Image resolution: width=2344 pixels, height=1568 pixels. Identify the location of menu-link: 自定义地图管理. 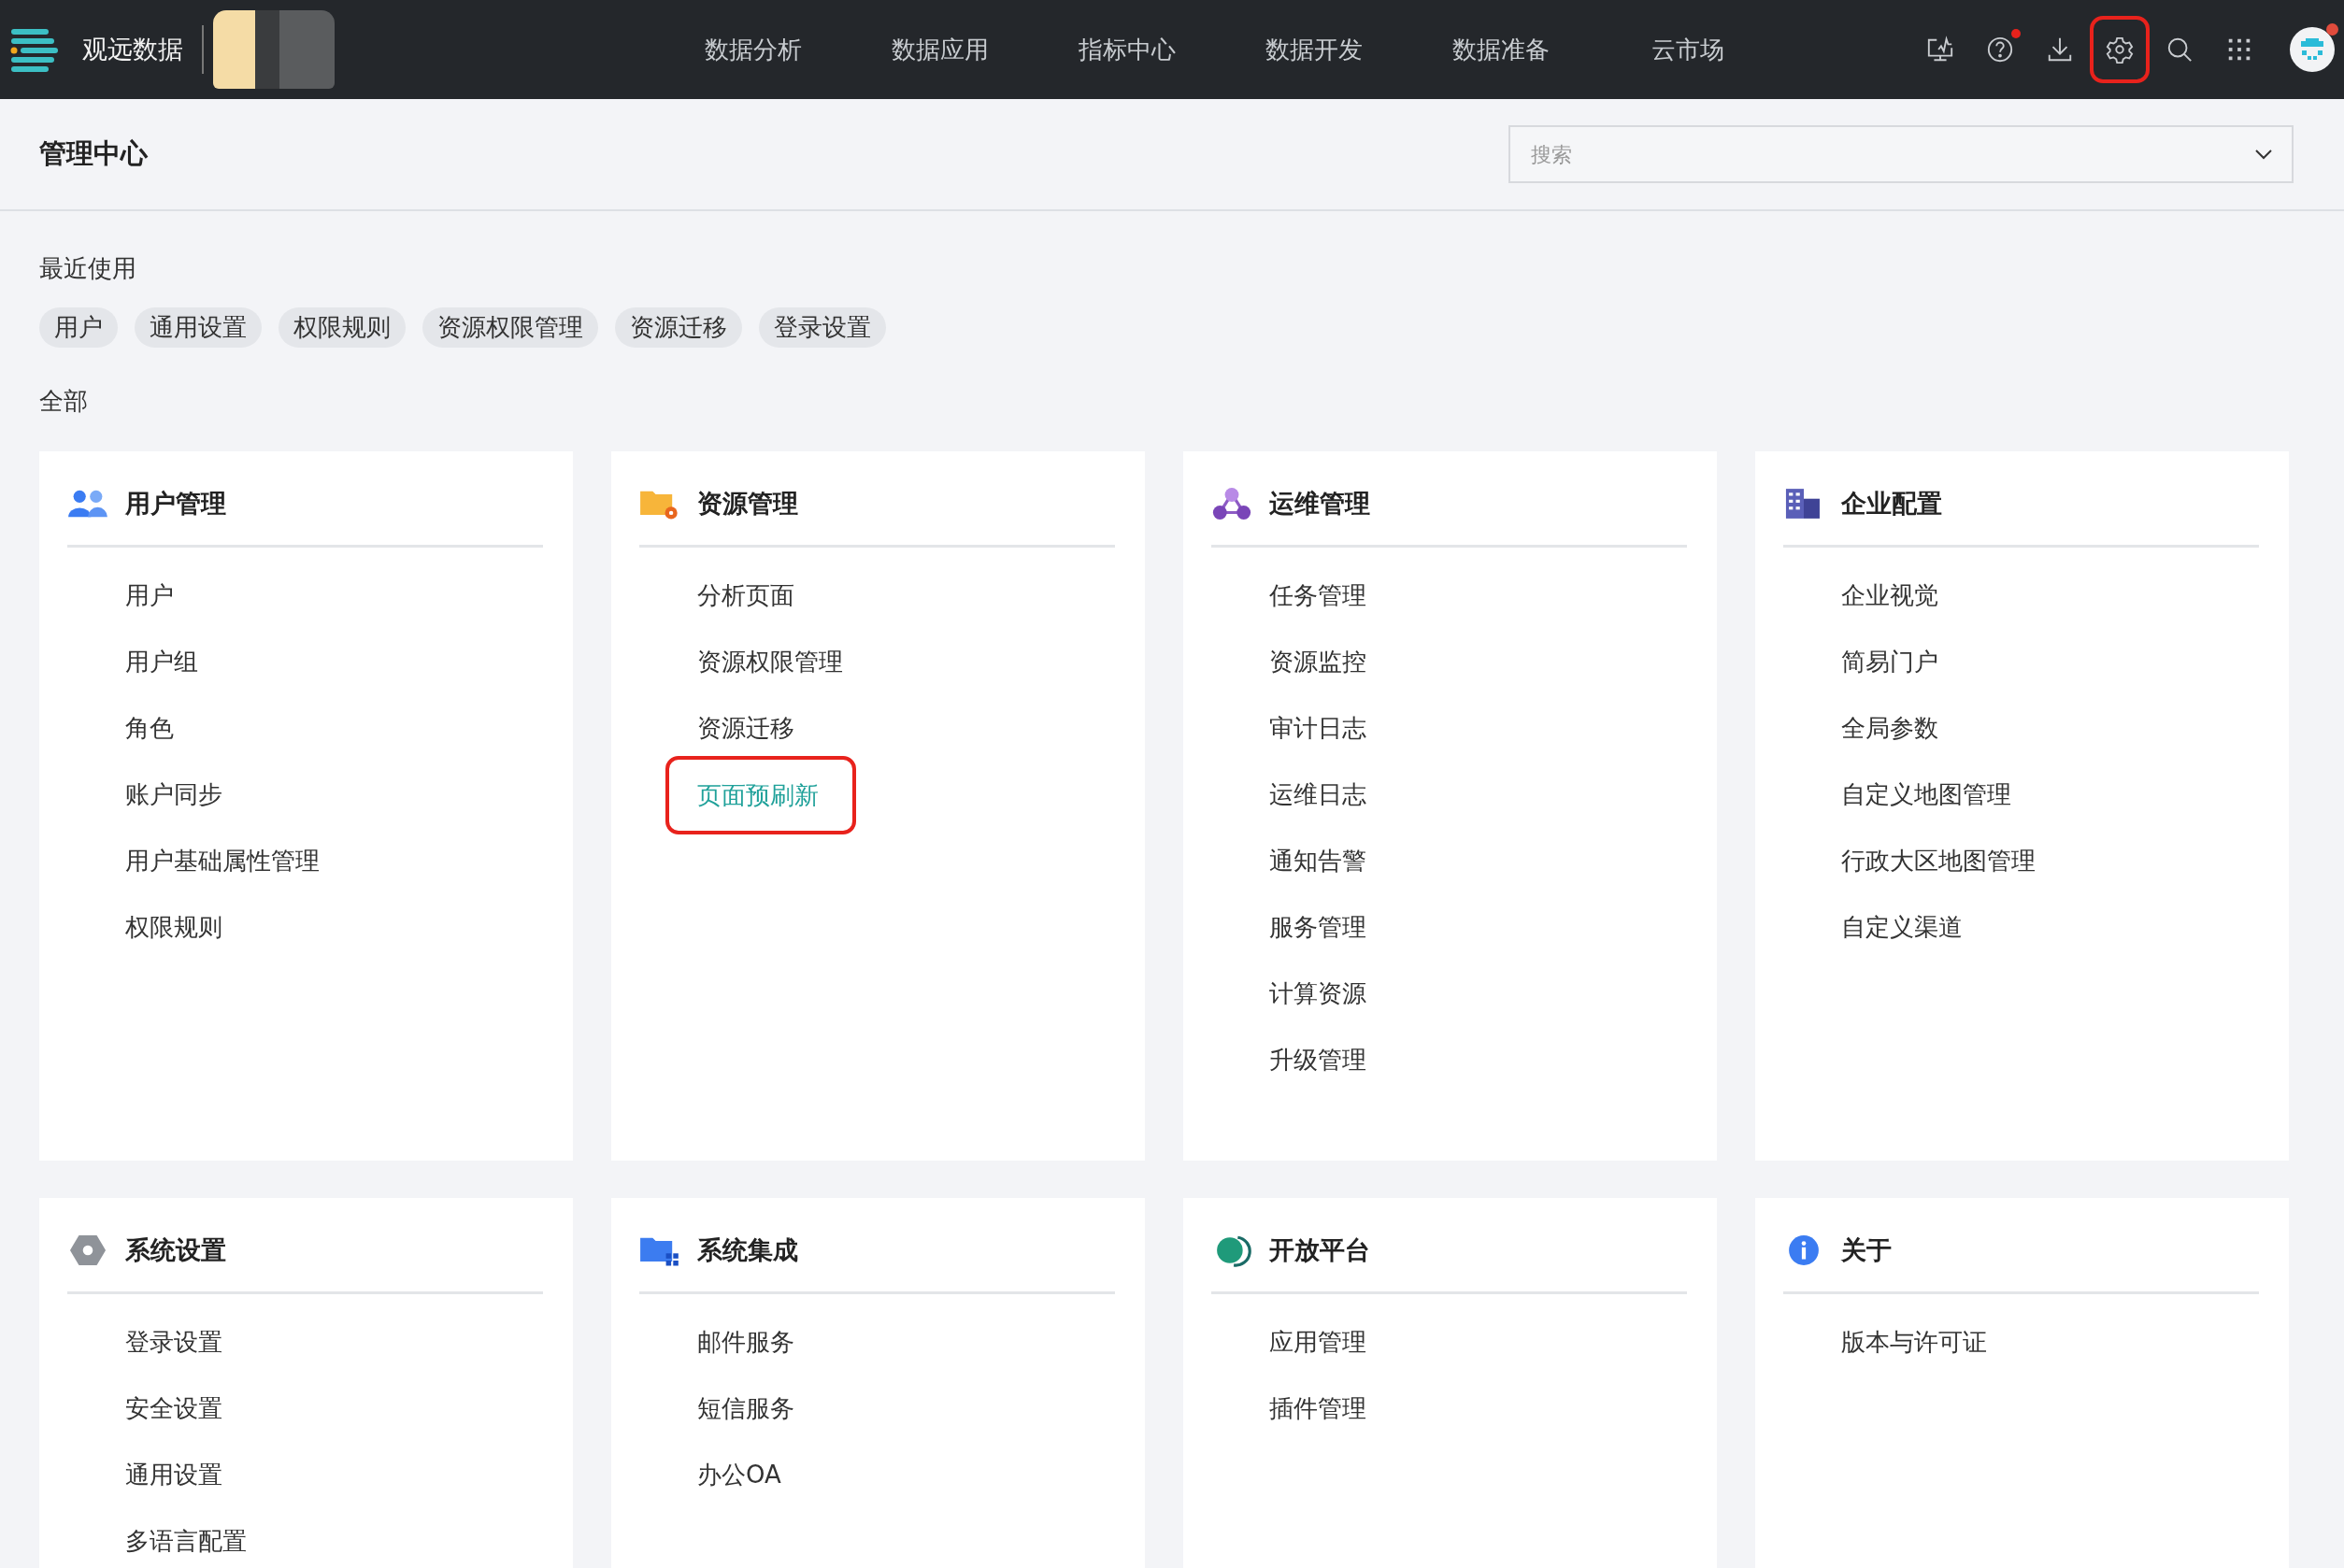
(1926, 795).